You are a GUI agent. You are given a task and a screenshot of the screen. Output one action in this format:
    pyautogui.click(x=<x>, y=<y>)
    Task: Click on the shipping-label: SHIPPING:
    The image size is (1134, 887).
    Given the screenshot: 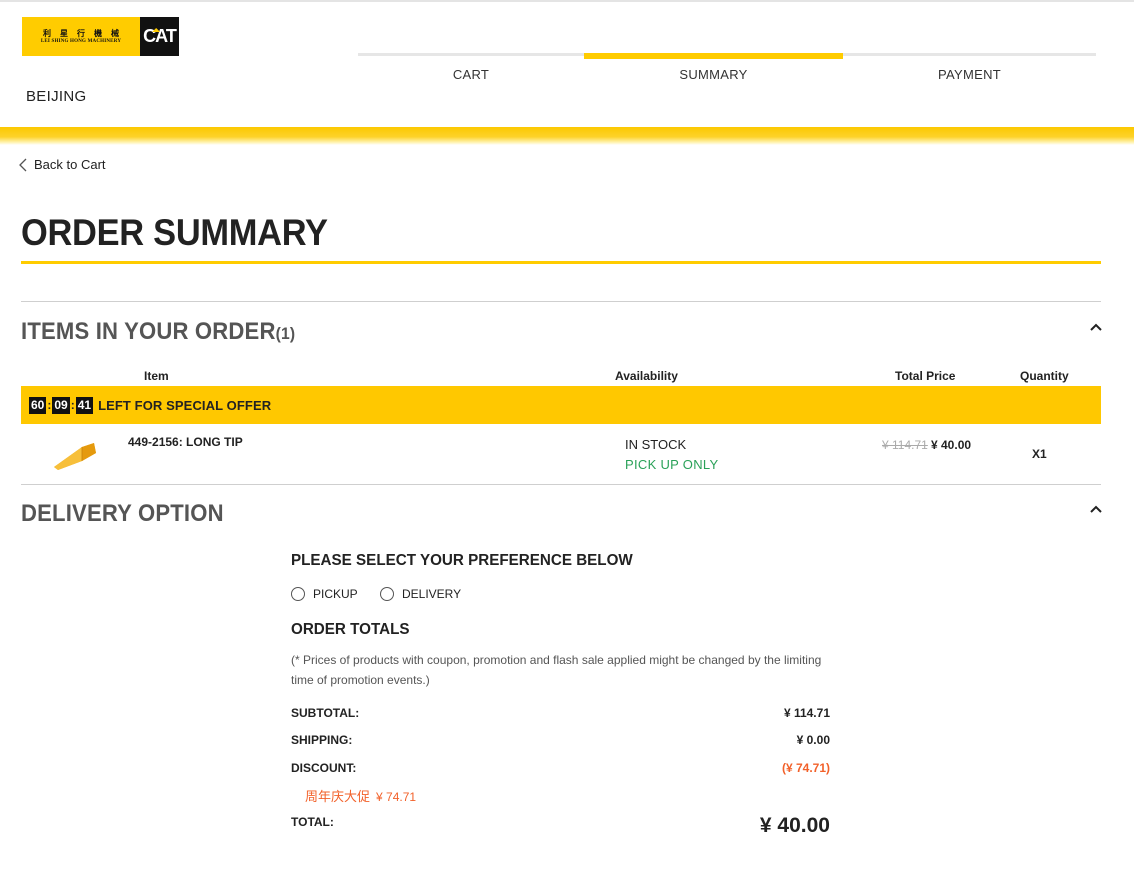 What is the action you would take?
    pyautogui.click(x=322, y=740)
    